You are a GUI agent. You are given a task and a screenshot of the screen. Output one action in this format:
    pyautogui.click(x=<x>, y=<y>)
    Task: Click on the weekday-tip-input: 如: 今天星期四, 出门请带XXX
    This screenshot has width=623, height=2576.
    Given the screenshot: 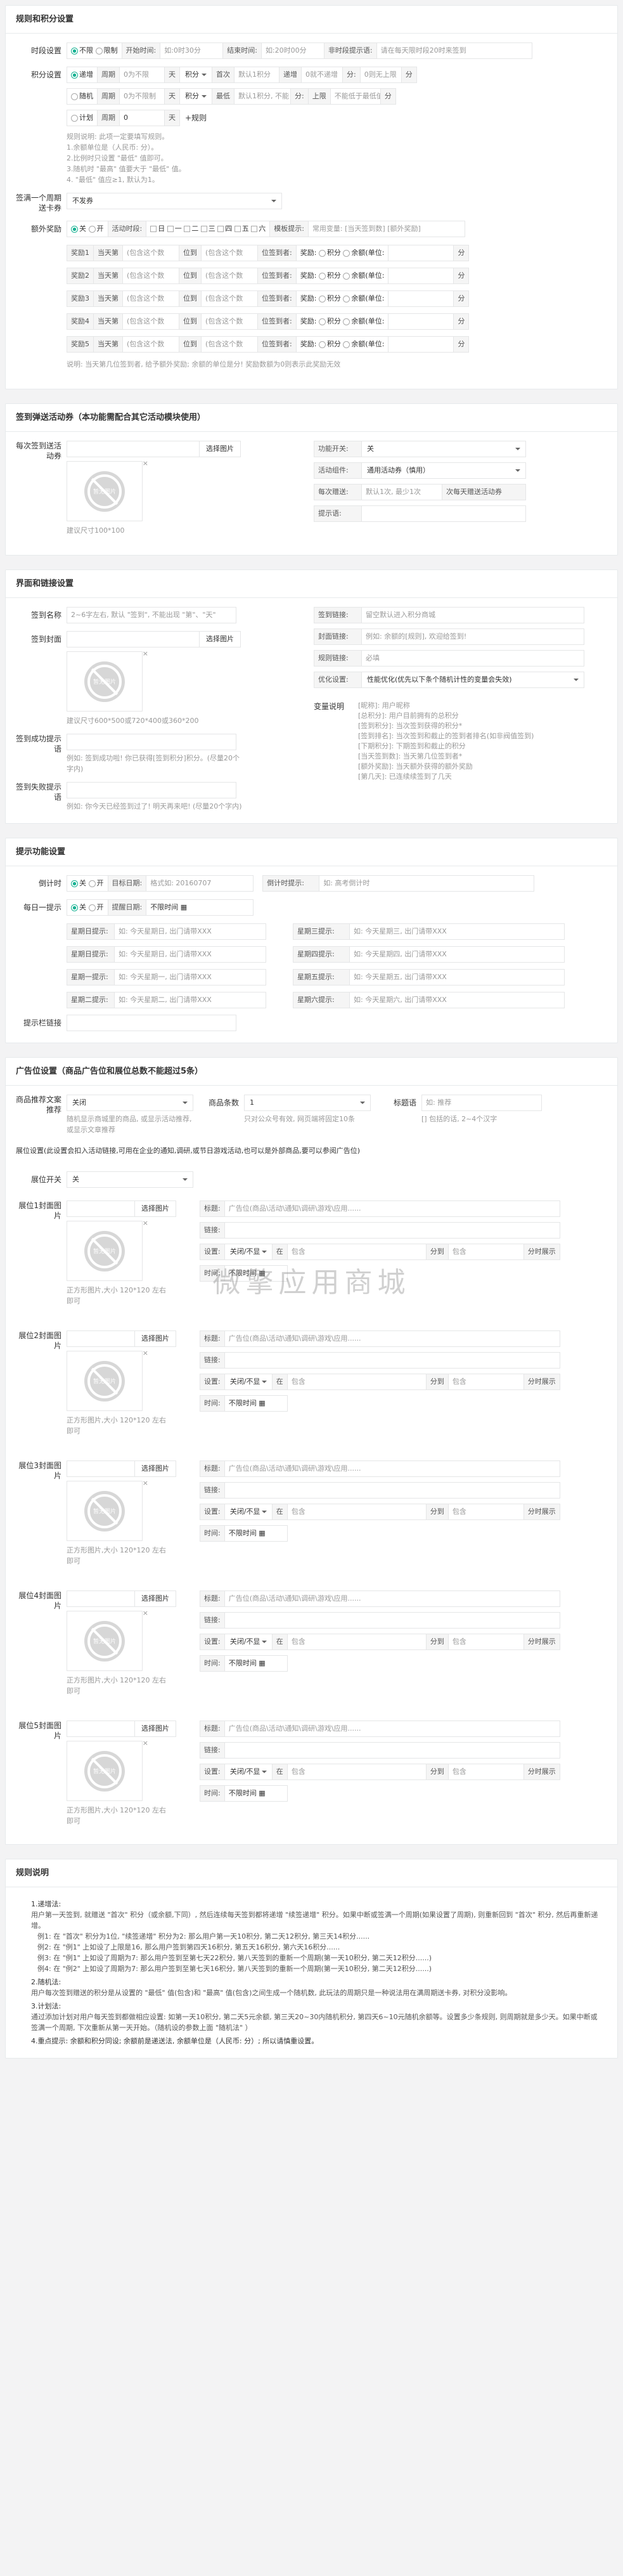 What is the action you would take?
    pyautogui.click(x=457, y=955)
    